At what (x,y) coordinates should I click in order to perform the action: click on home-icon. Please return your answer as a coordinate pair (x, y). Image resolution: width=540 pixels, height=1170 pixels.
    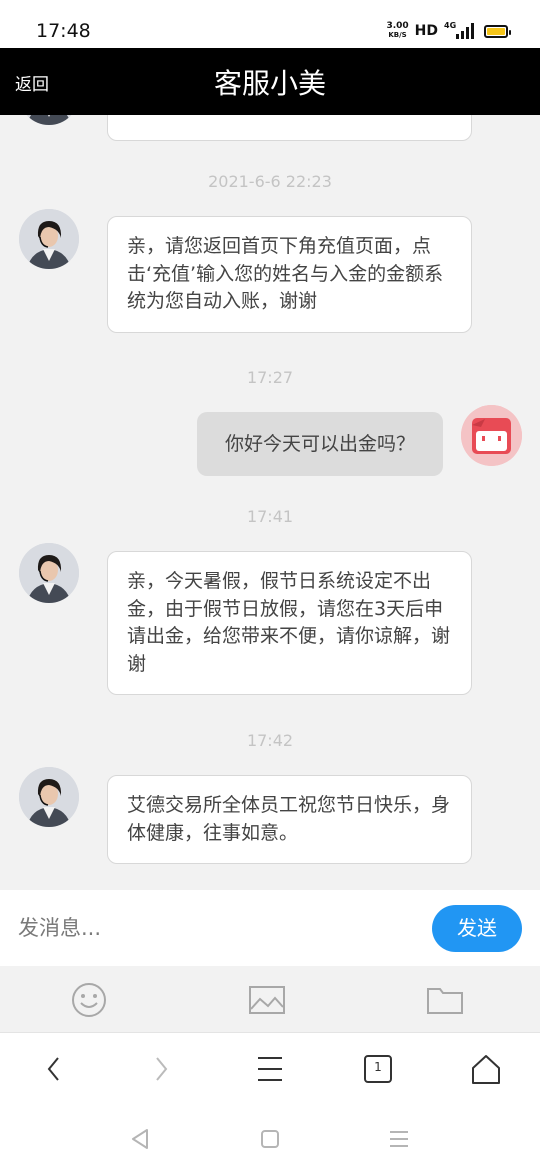
    Looking at the image, I should click on (486, 1069).